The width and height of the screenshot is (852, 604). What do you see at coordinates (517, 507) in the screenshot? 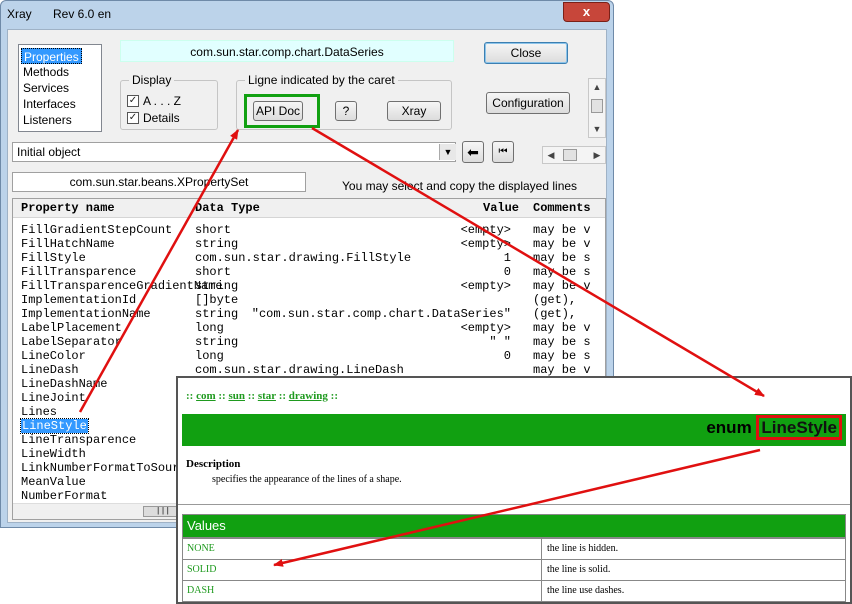
I see `arrow-title-to-solid` at bounding box center [517, 507].